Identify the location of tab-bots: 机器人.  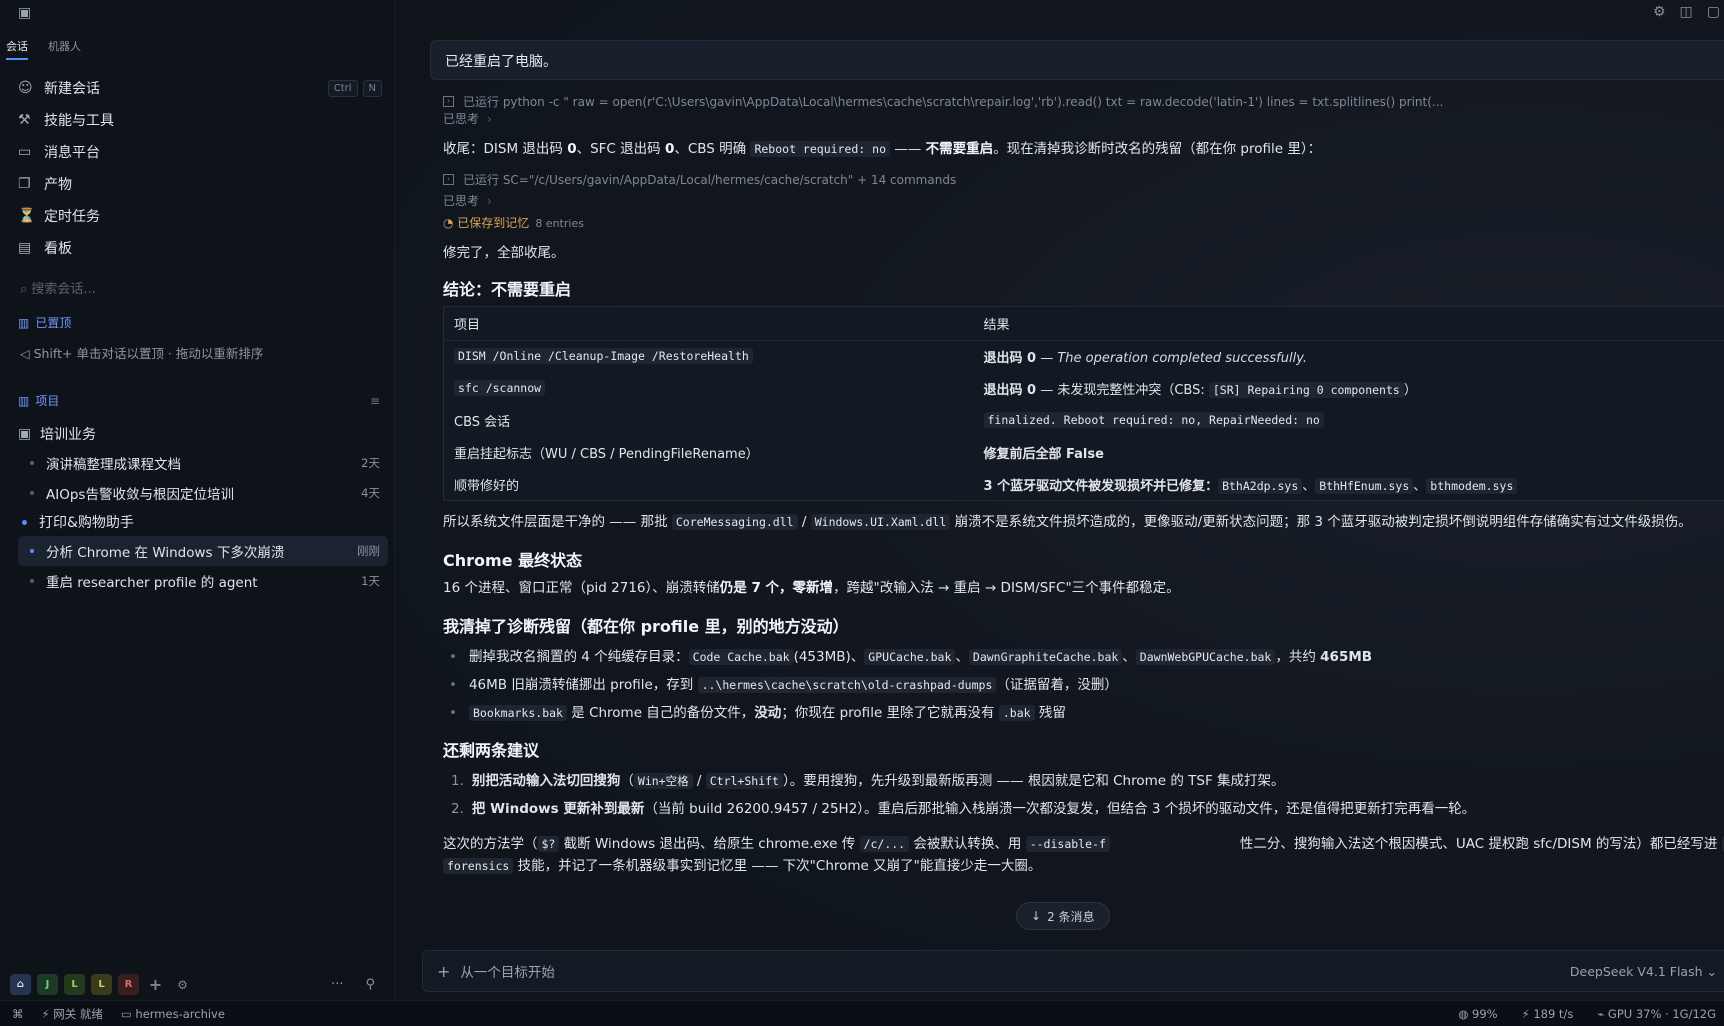
(64, 49).